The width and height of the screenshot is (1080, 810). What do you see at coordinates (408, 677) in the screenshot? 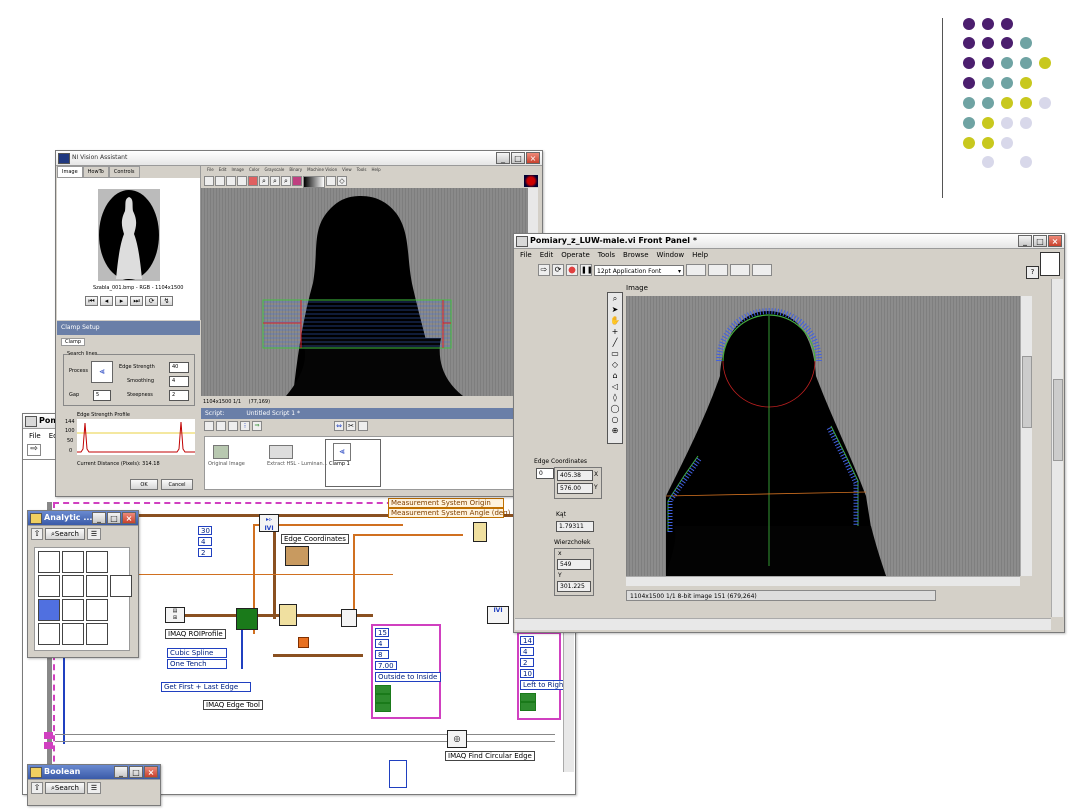
I see `enum-outside-inside: Outside to Inside` at bounding box center [408, 677].